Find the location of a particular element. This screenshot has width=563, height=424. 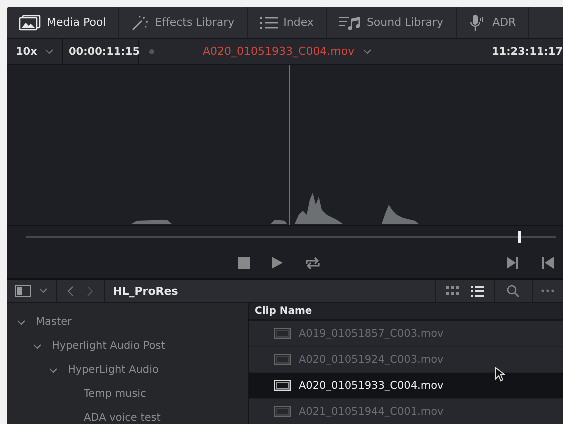

bin-name: HL_ProRes is located at coordinates (146, 291).